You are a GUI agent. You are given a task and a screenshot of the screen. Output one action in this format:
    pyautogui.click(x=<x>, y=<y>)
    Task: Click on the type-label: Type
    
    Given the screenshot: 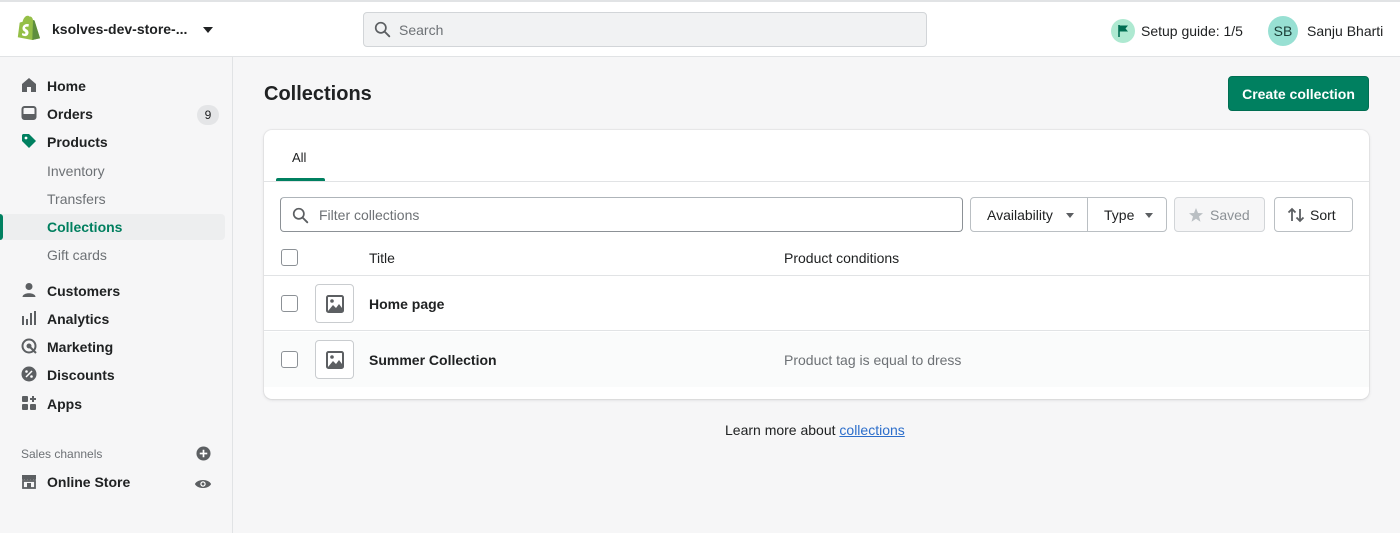 What is the action you would take?
    pyautogui.click(x=1119, y=215)
    